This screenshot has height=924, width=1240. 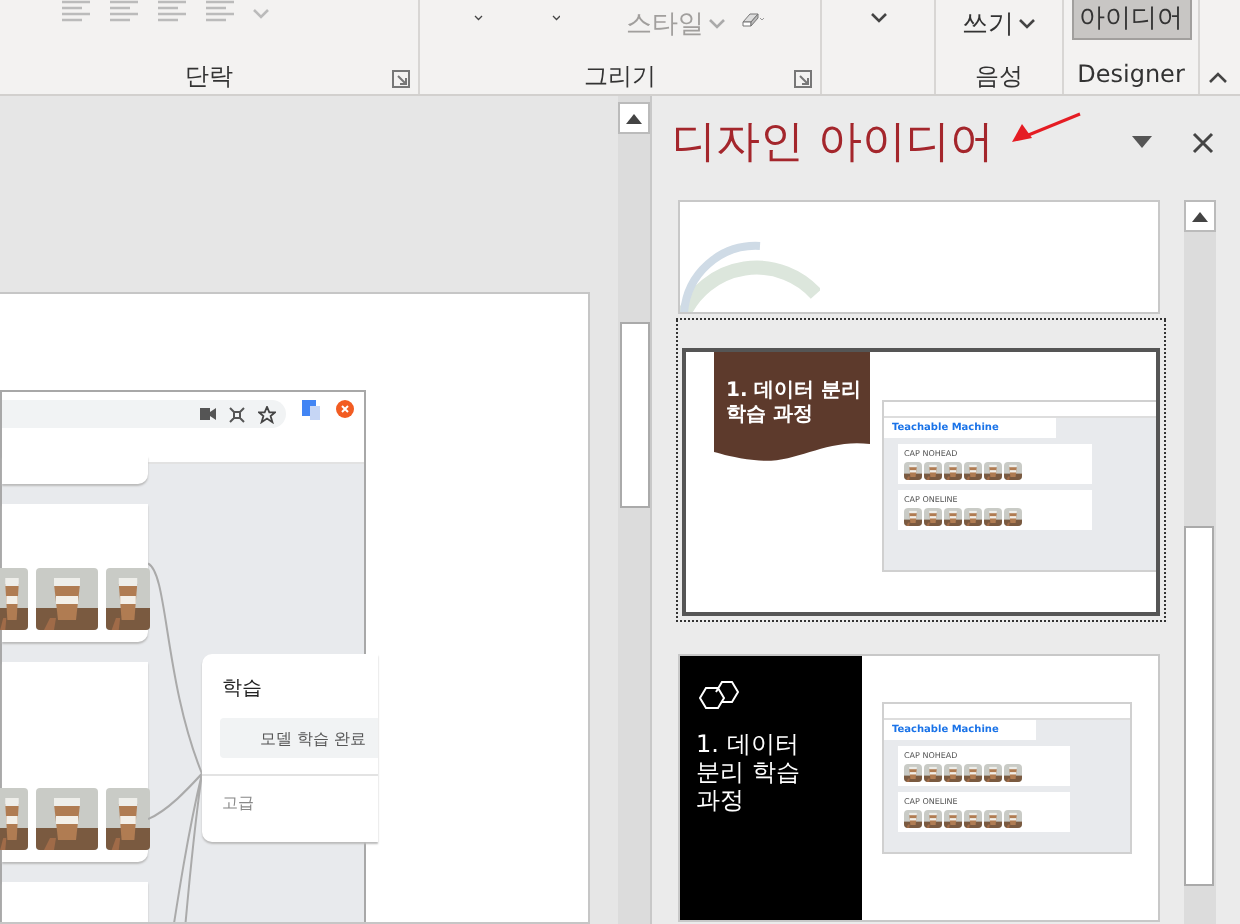 I want to click on group-label: 음성, so click(x=999, y=77).